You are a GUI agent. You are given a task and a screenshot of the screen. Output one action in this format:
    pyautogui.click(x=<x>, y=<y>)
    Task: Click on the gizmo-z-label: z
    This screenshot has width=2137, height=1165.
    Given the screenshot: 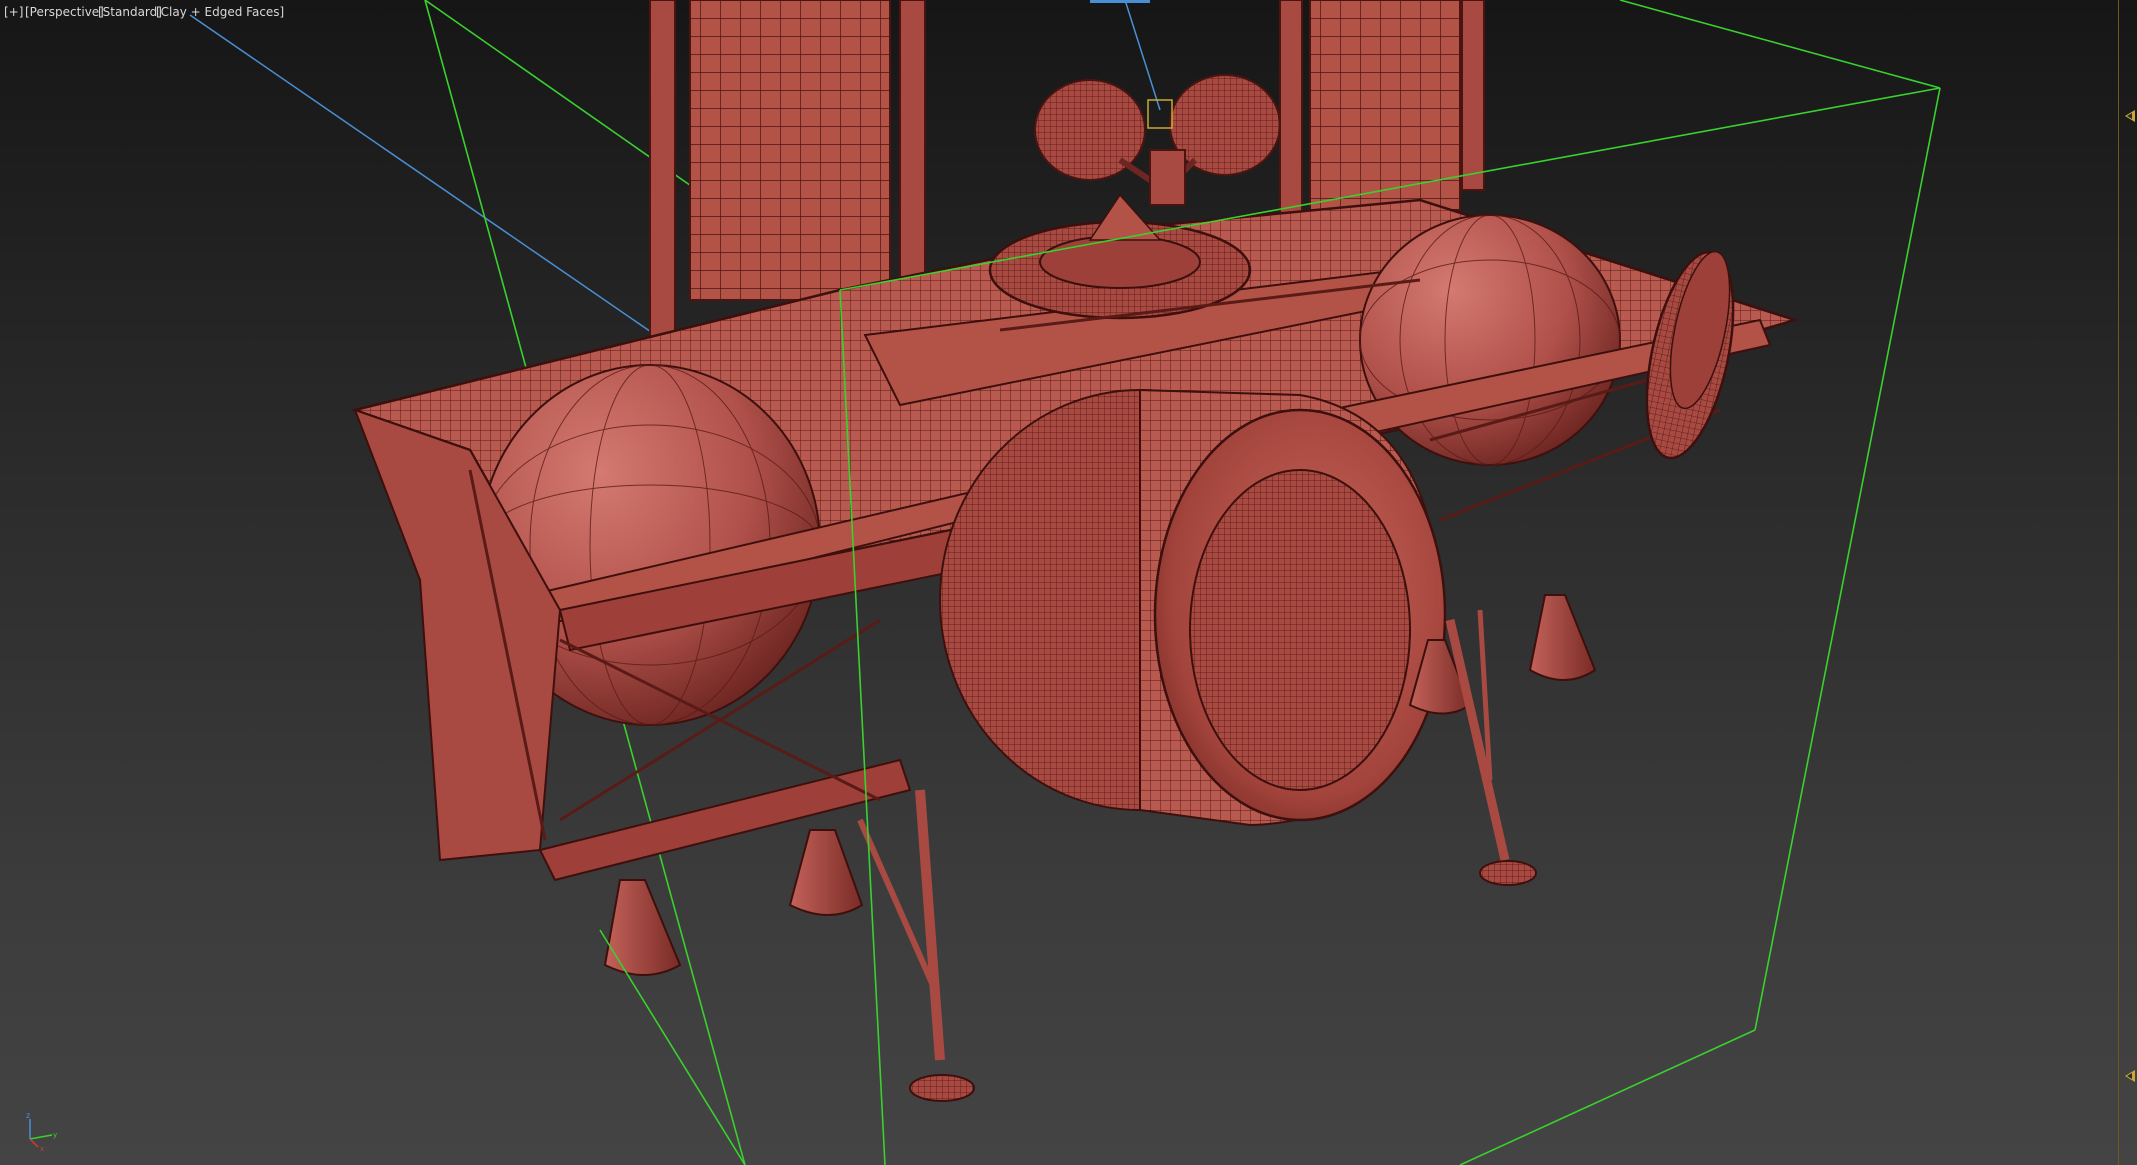 What is the action you would take?
    pyautogui.click(x=28, y=1115)
    